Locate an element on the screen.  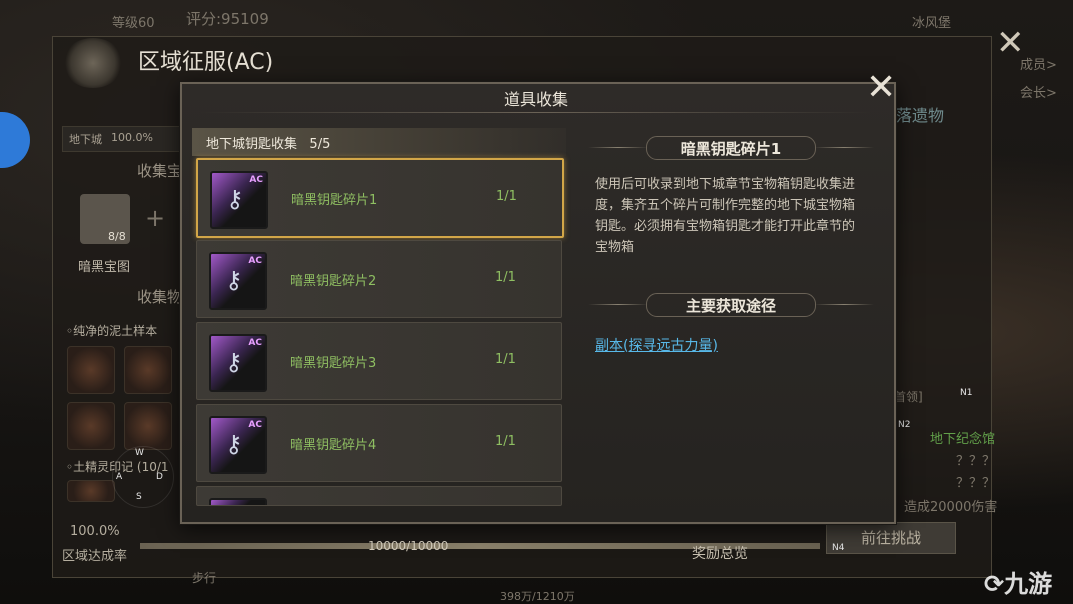
damage-requirement: 造成20000伤害 is located at coordinates (951, 507).